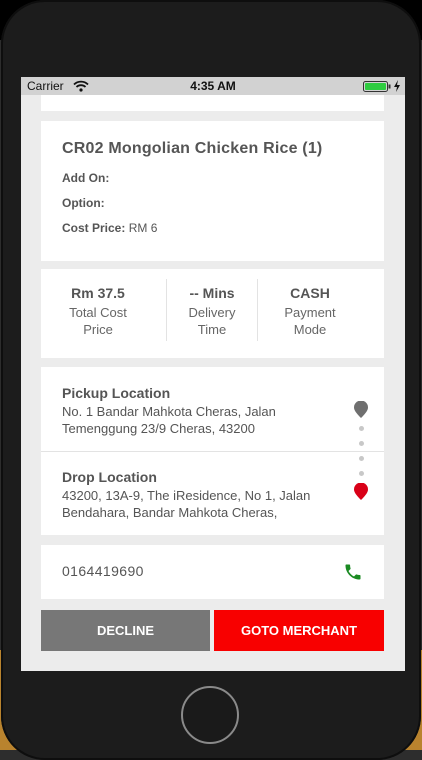 This screenshot has height=760, width=422. What do you see at coordinates (94, 228) in the screenshot?
I see `cost-price-label: Cost Price:` at bounding box center [94, 228].